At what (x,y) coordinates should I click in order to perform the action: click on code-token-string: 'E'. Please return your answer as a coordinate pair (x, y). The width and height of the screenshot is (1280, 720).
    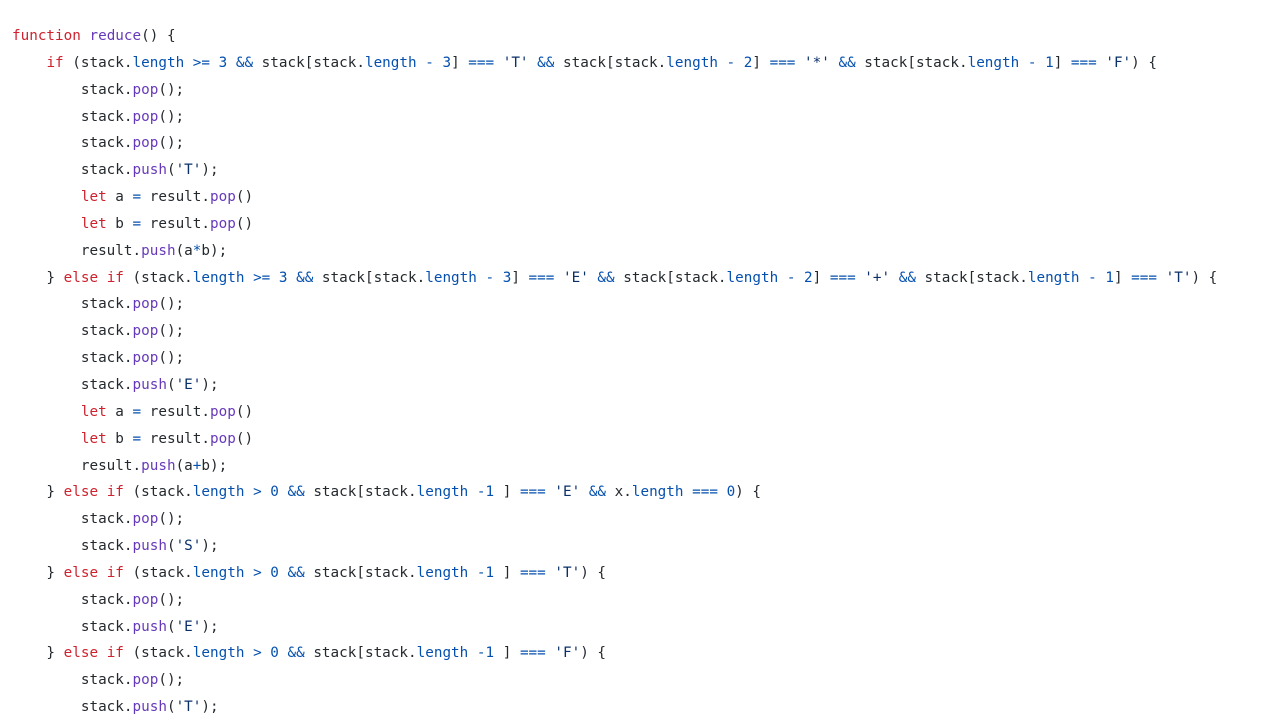
    Looking at the image, I should click on (567, 492).